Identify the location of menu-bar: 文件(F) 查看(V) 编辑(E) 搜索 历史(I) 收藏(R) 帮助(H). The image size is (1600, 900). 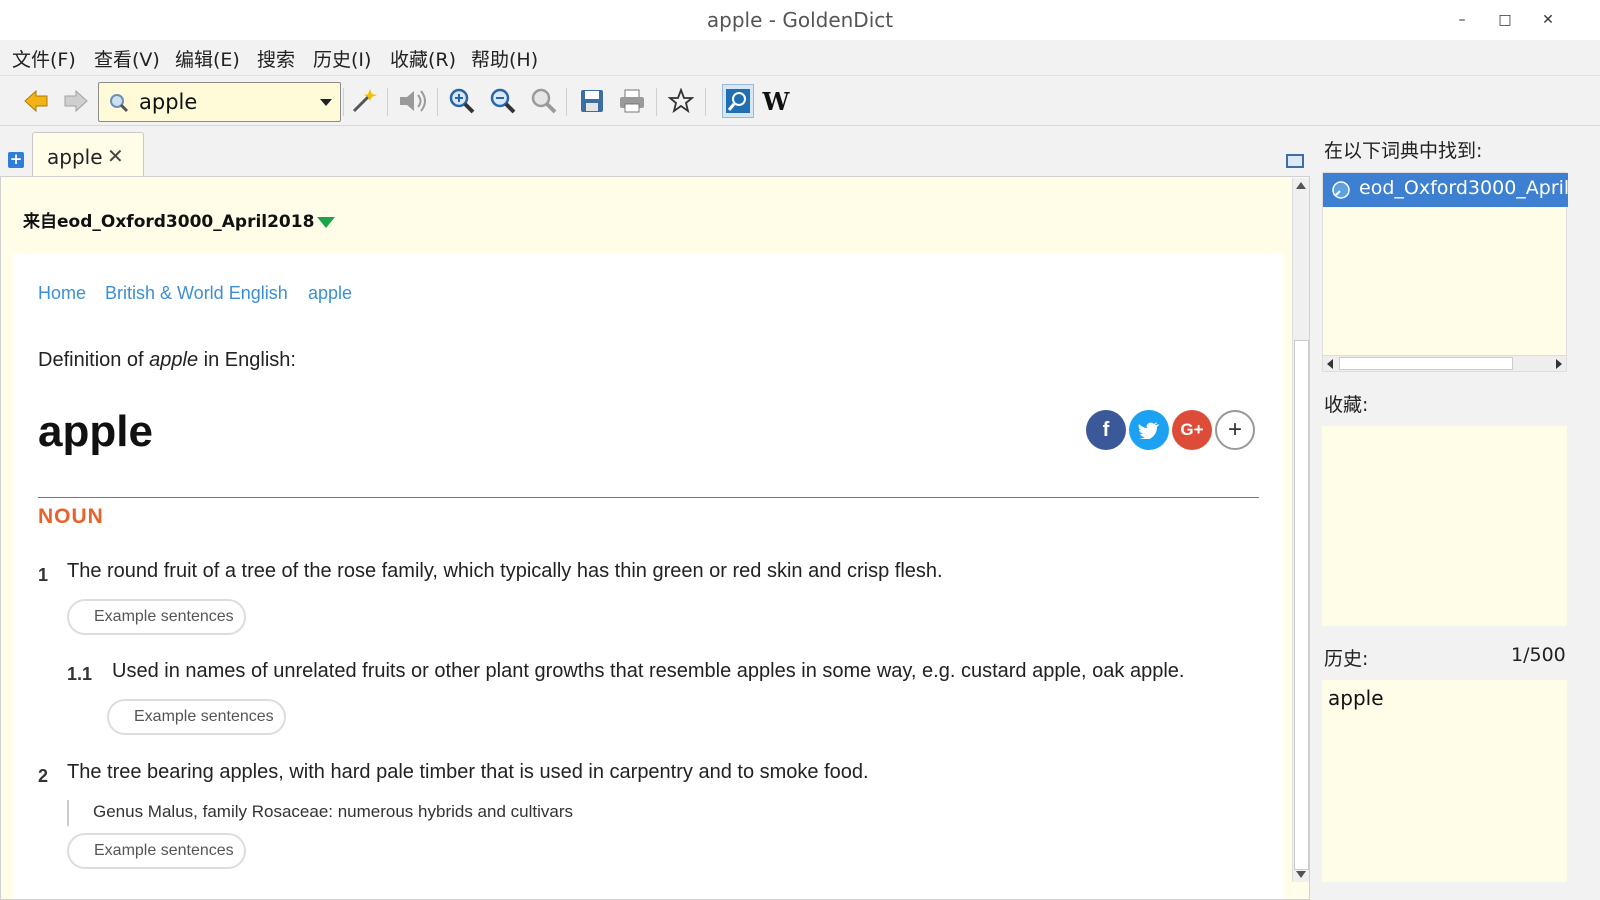
(800, 58).